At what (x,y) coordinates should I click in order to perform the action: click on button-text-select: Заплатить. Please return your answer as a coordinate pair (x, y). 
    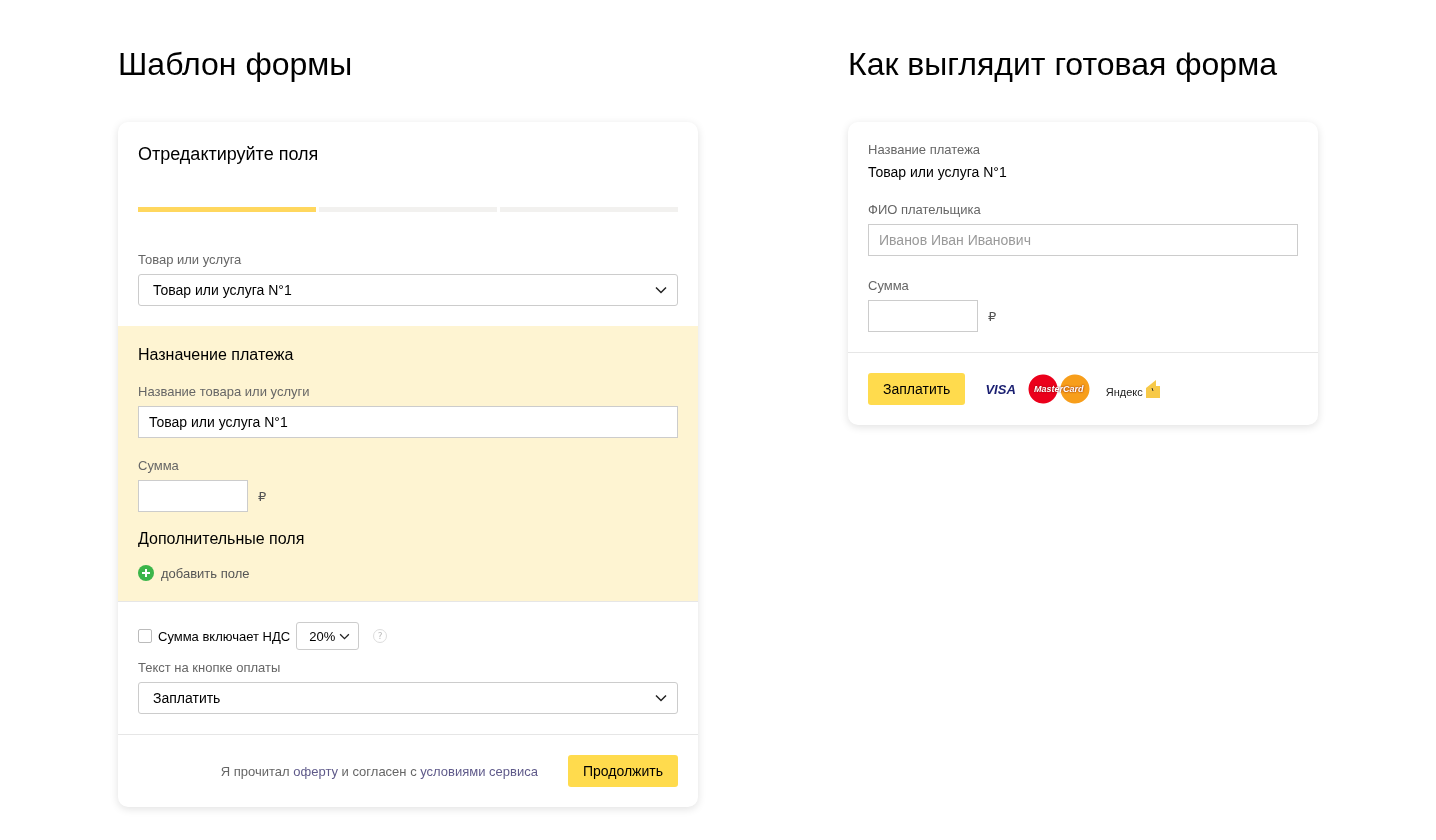
    Looking at the image, I should click on (408, 698).